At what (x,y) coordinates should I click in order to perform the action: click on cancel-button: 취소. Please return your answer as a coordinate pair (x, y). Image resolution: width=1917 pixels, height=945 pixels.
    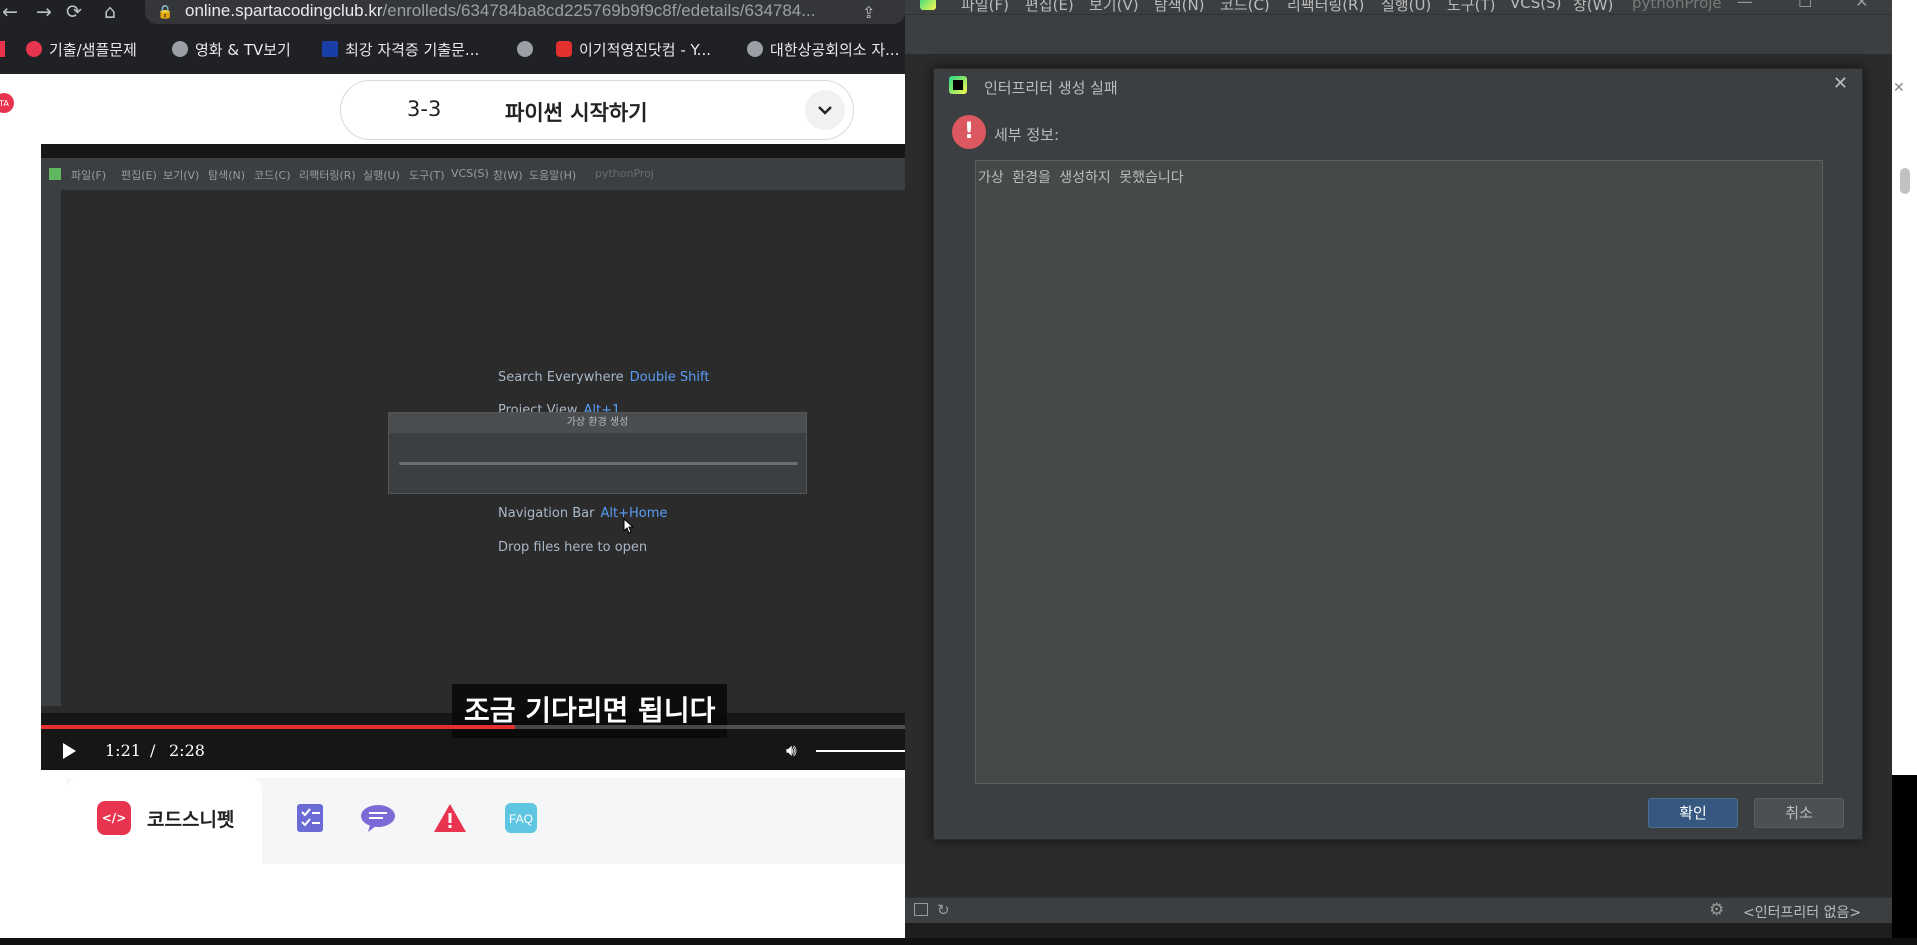
    Looking at the image, I should click on (1799, 813).